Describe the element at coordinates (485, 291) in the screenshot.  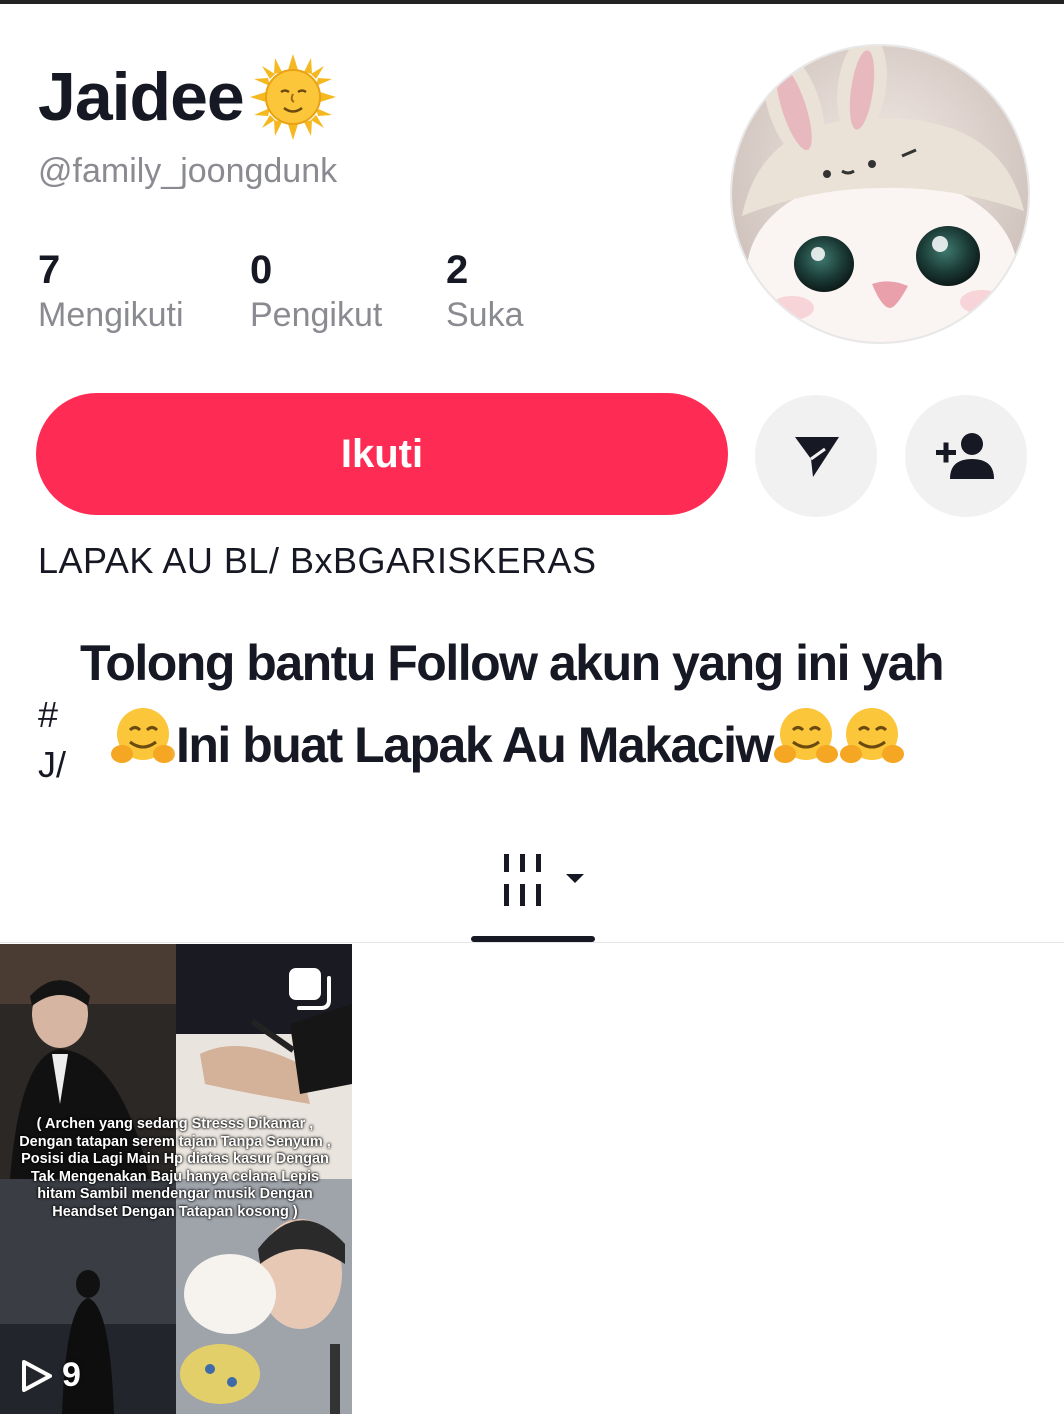
I see `stat-likes: 2 Suka` at that location.